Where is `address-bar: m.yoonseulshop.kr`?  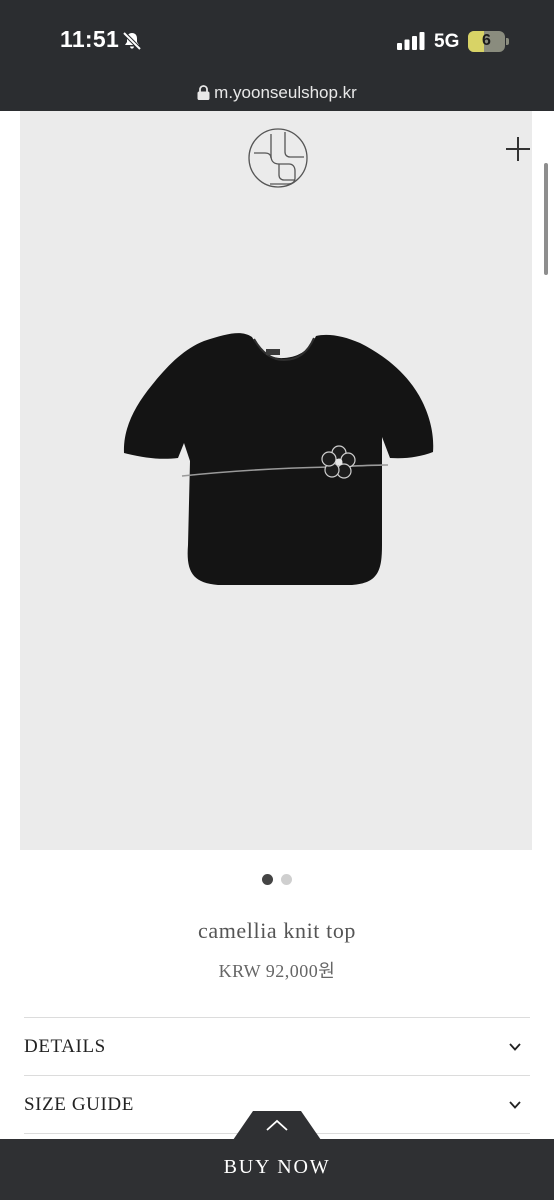 address-bar: m.yoonseulshop.kr is located at coordinates (277, 93).